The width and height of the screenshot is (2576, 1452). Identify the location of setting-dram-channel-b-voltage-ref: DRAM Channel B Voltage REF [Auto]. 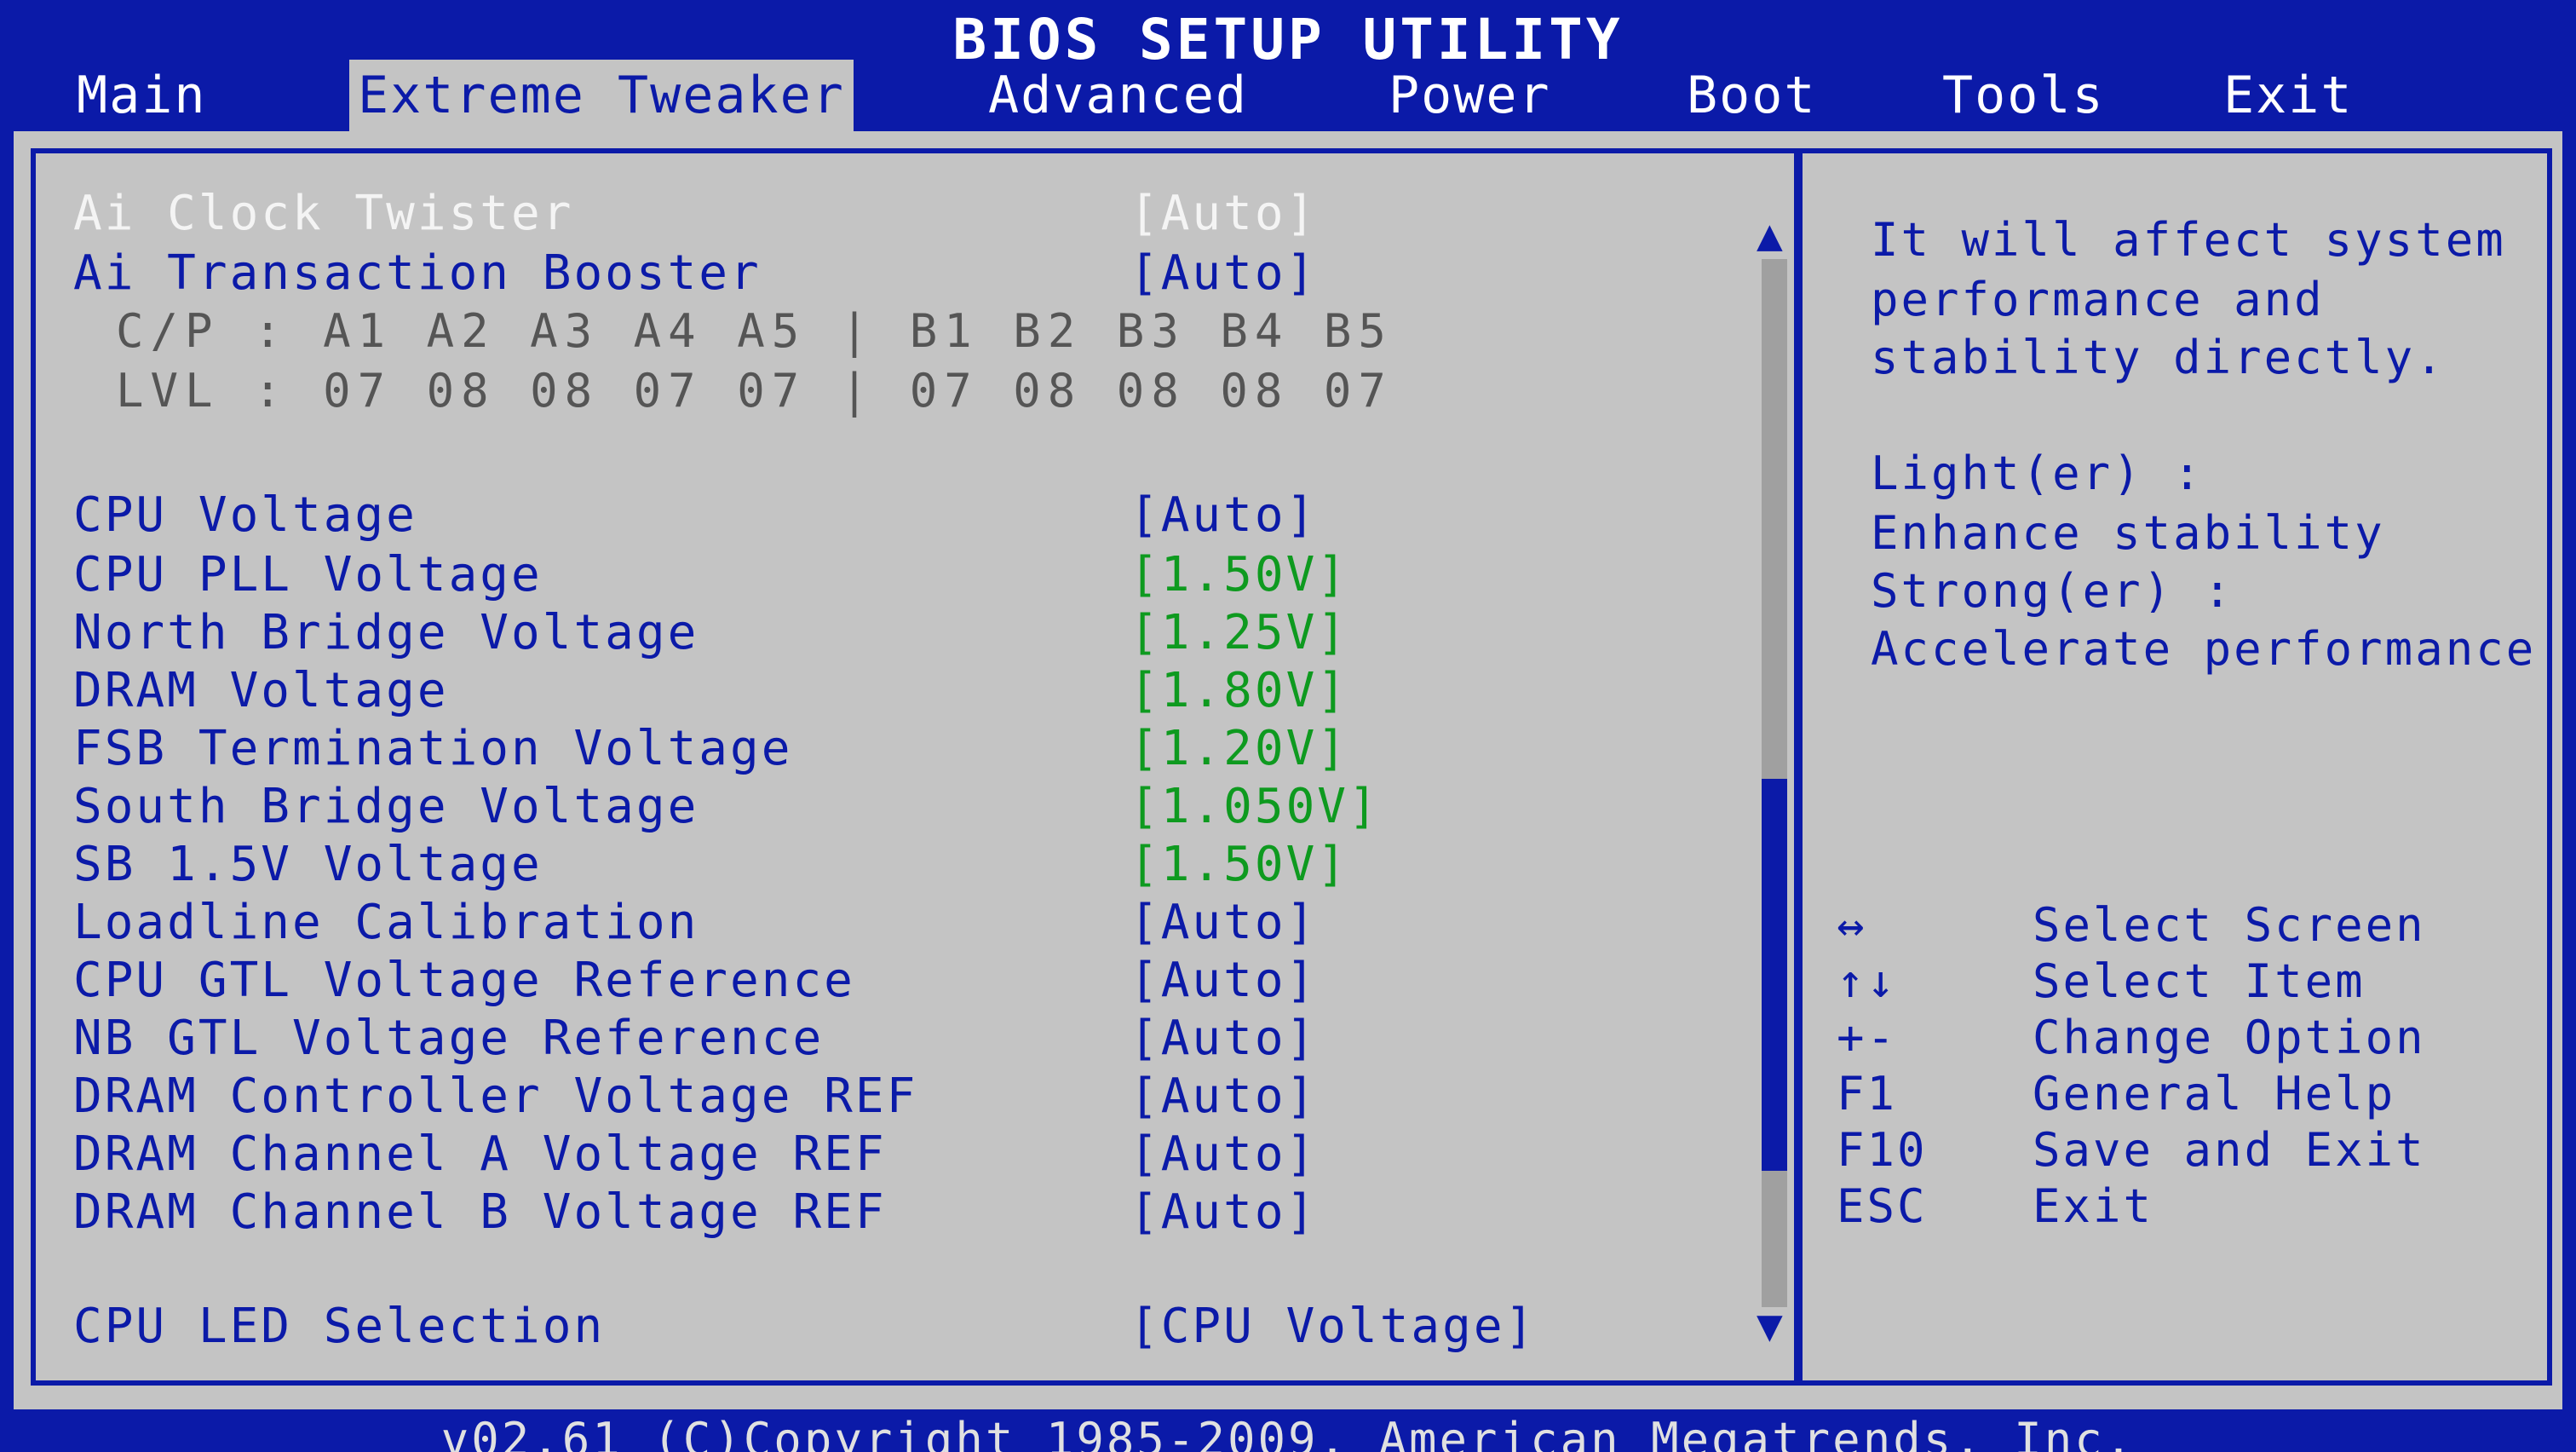
(925, 1212).